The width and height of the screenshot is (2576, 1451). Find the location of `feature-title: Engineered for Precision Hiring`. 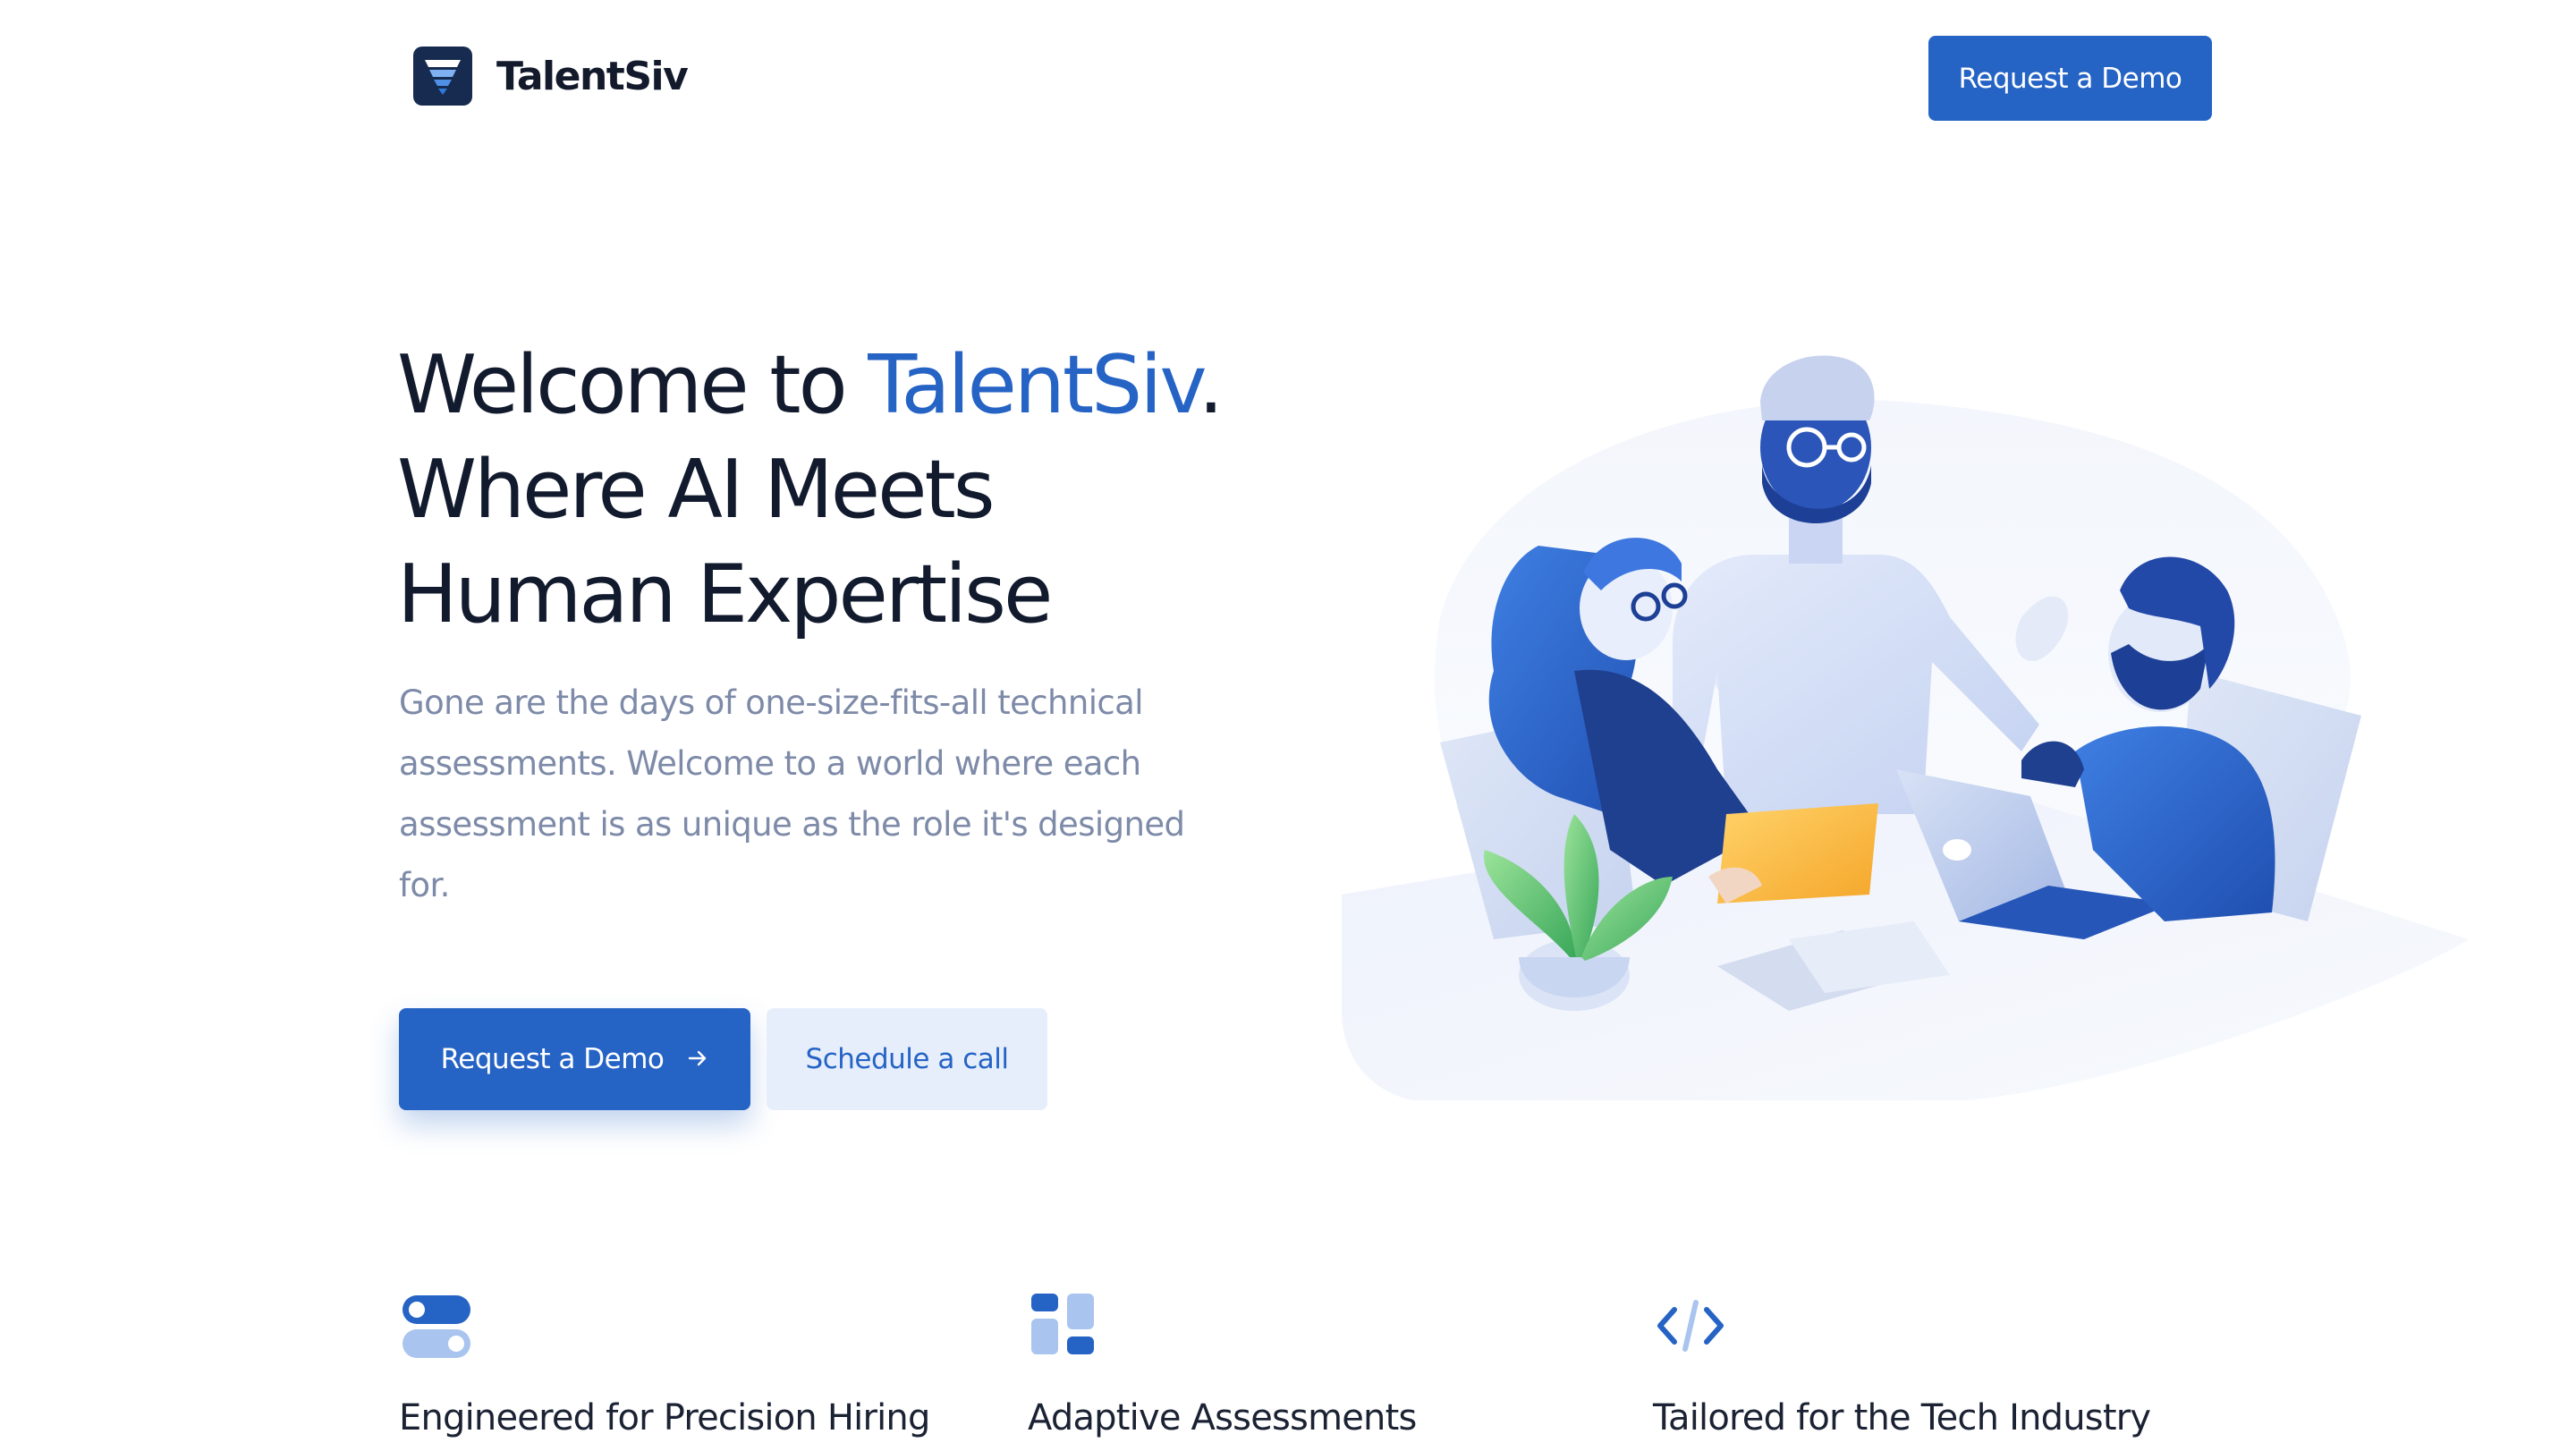

feature-title: Engineered for Precision Hiring is located at coordinates (664, 1417).